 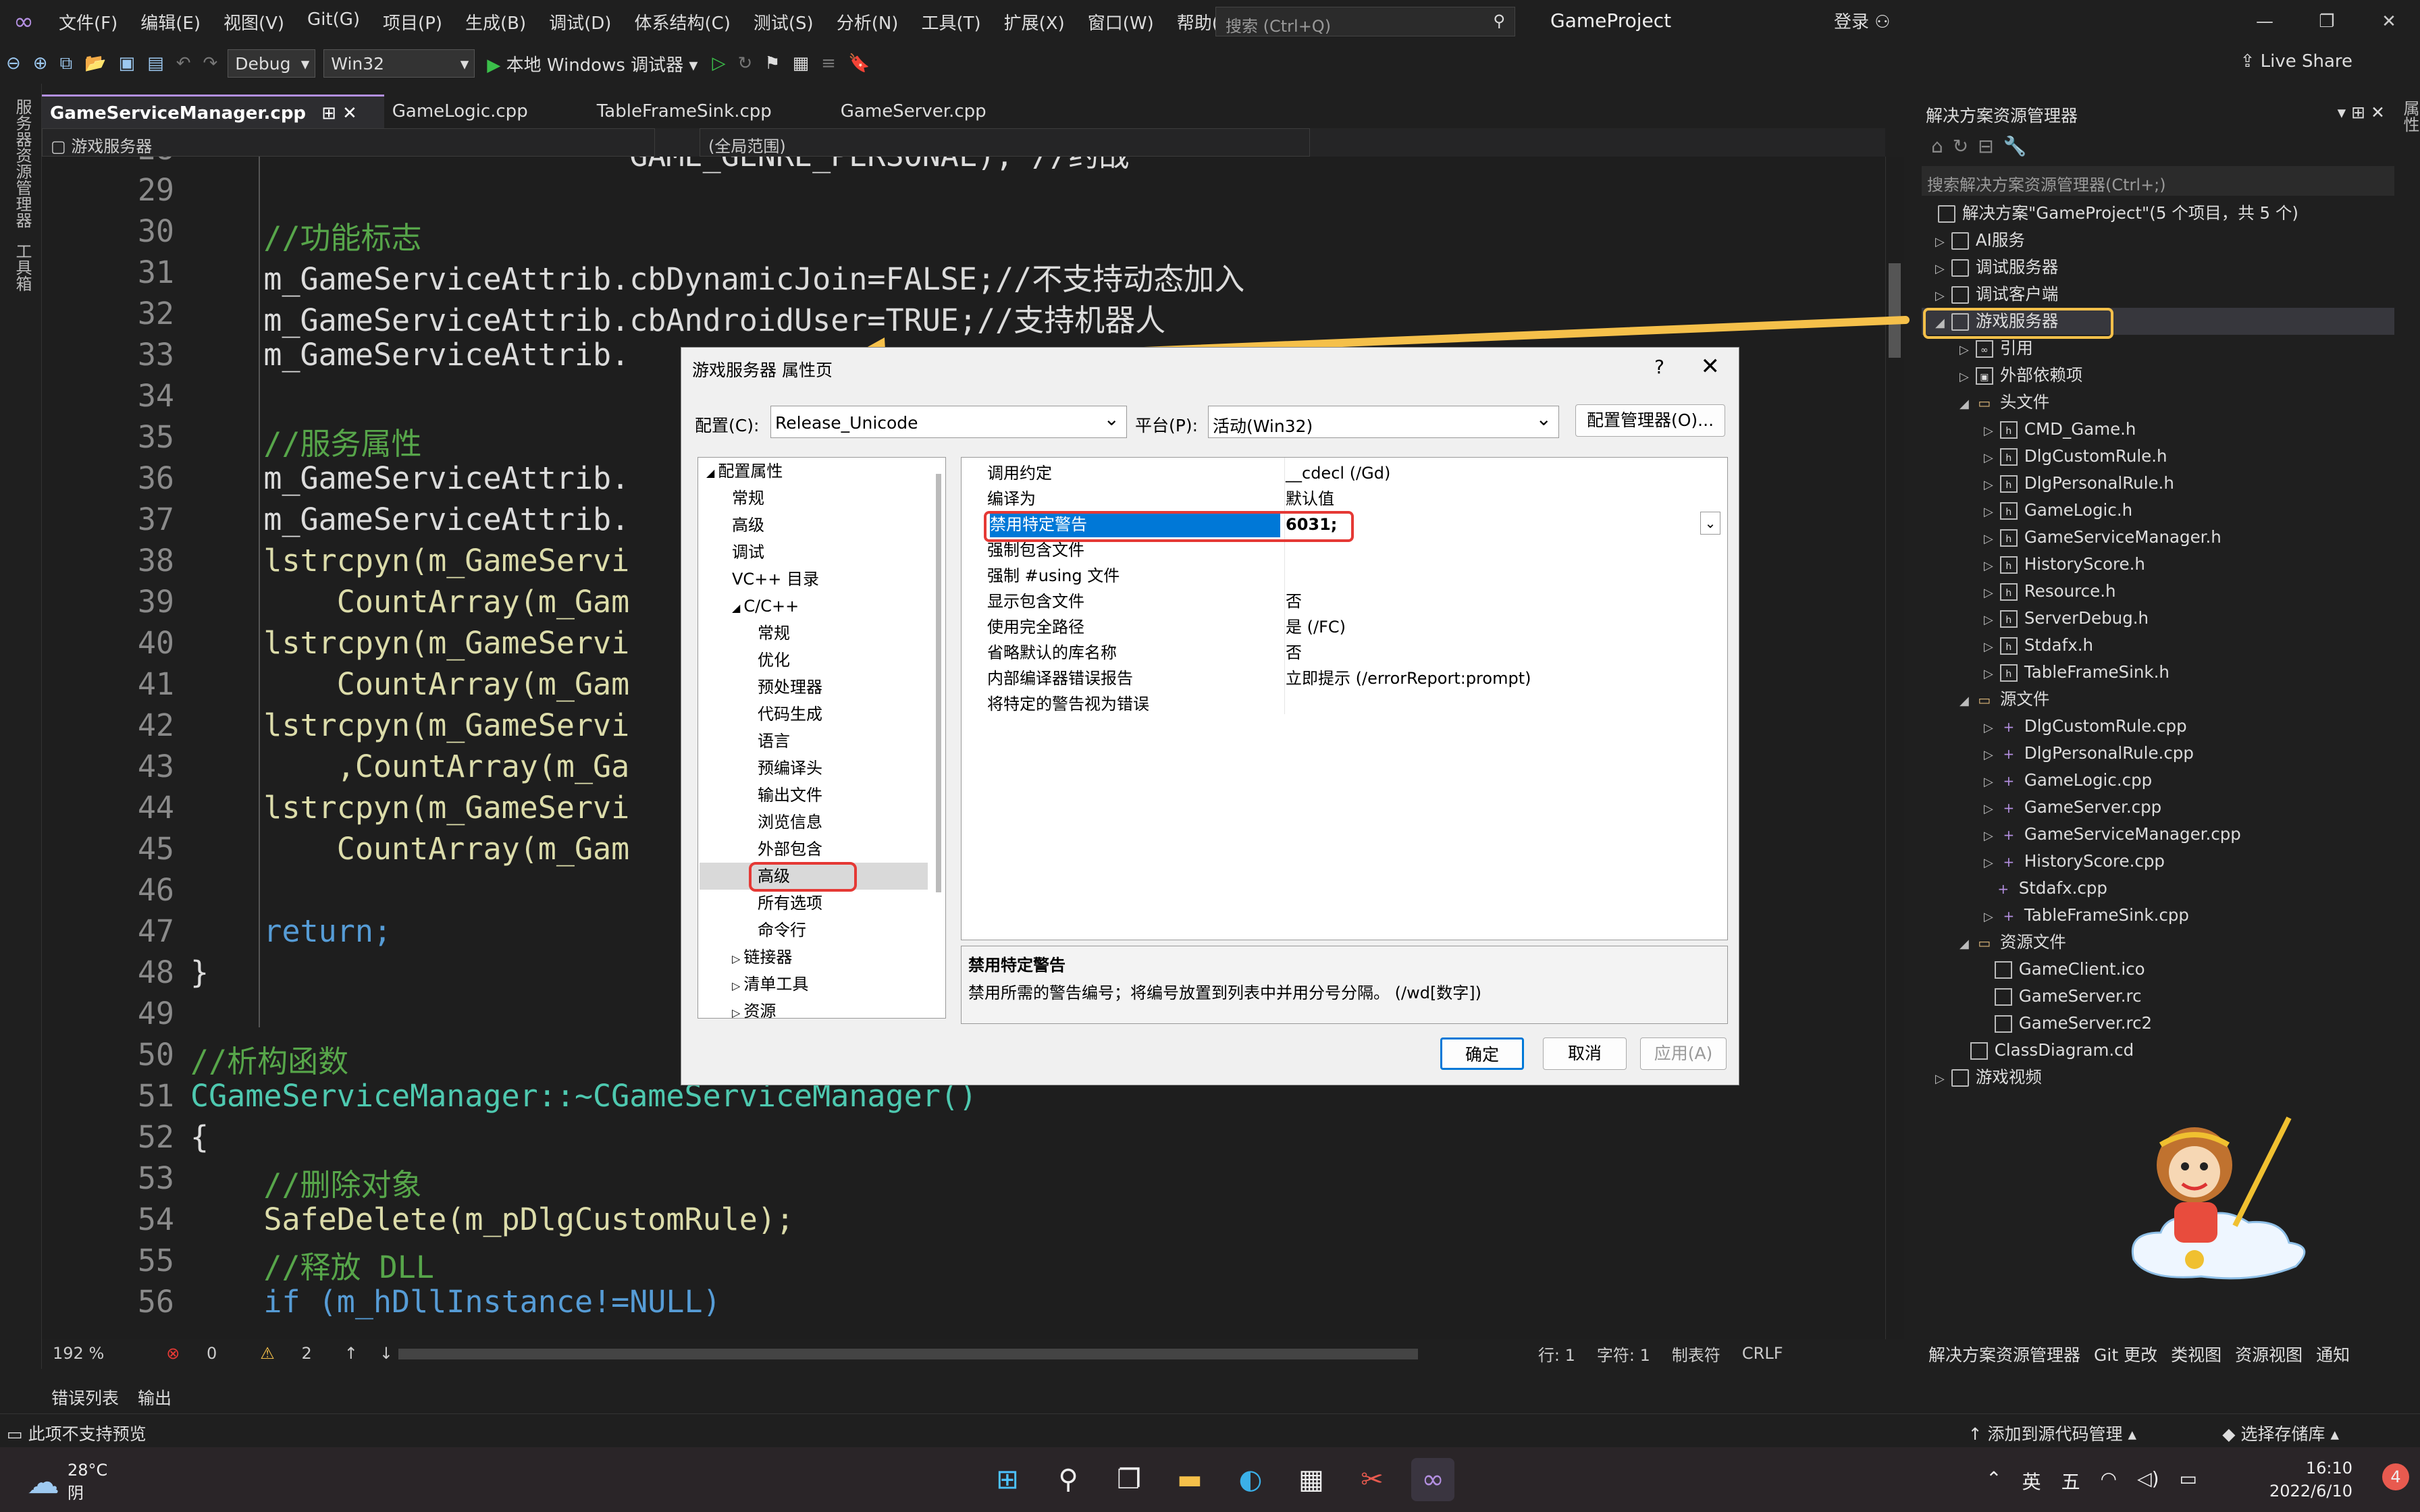 What do you see at coordinates (2070, 1480) in the screenshot?
I see `ime-mode: 五` at bounding box center [2070, 1480].